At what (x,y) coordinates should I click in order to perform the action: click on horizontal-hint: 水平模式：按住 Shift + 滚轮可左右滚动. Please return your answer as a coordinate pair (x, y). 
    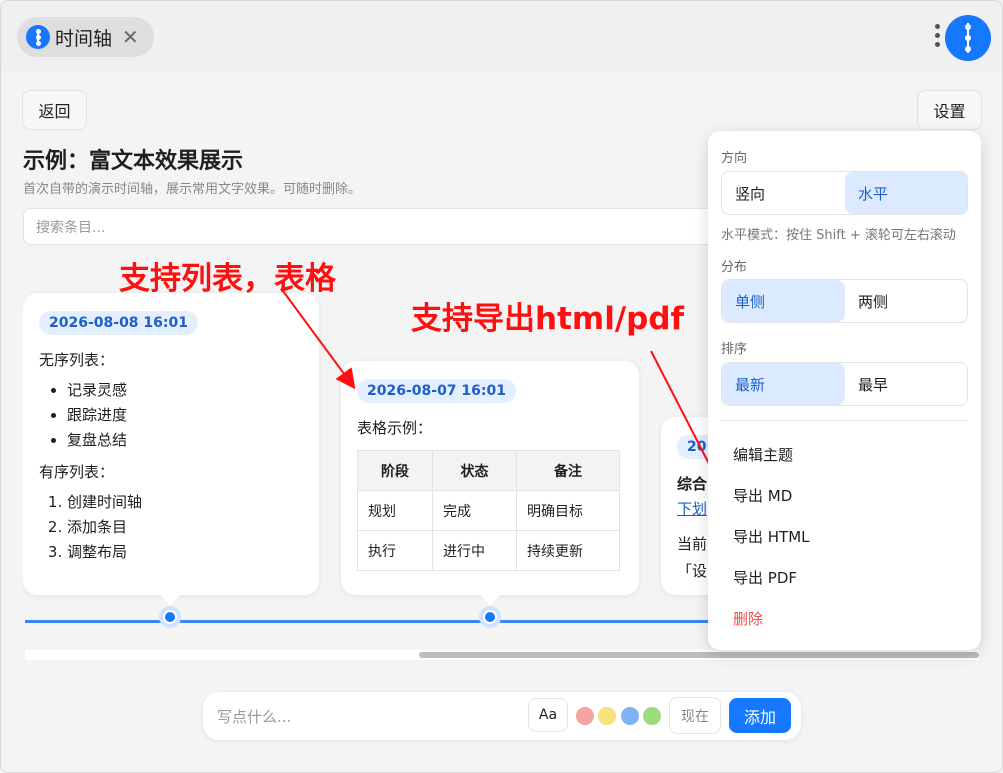
    Looking at the image, I should click on (838, 235).